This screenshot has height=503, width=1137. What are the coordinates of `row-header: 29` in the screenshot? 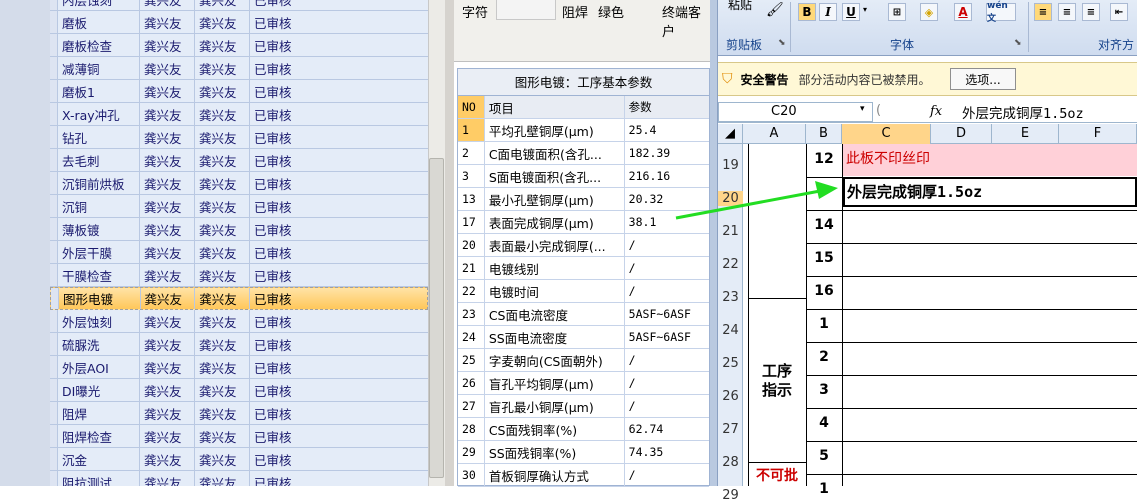 It's located at (730, 495).